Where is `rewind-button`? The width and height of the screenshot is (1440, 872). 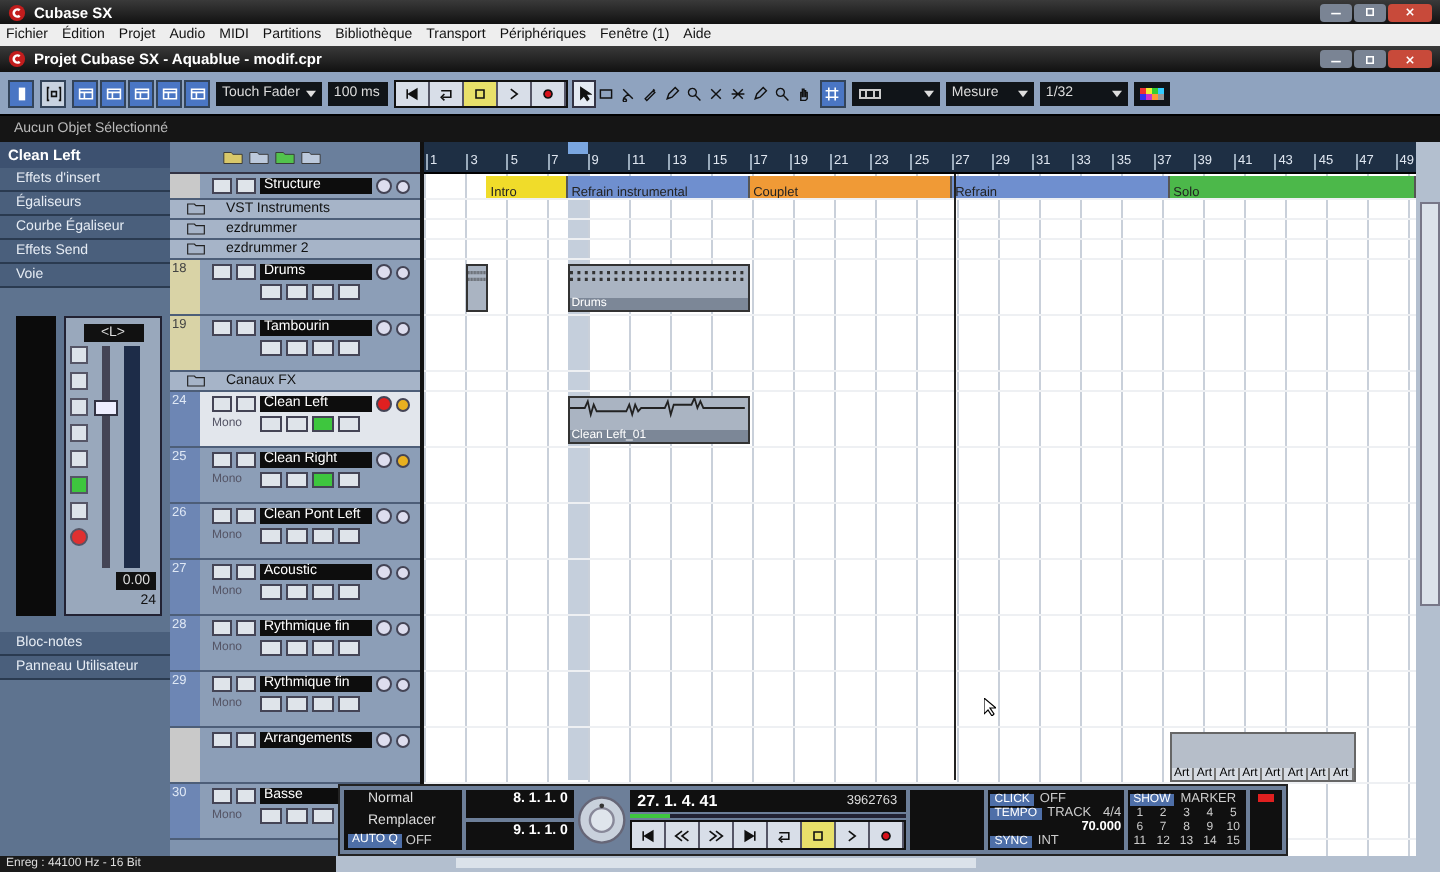 rewind-button is located at coordinates (682, 835).